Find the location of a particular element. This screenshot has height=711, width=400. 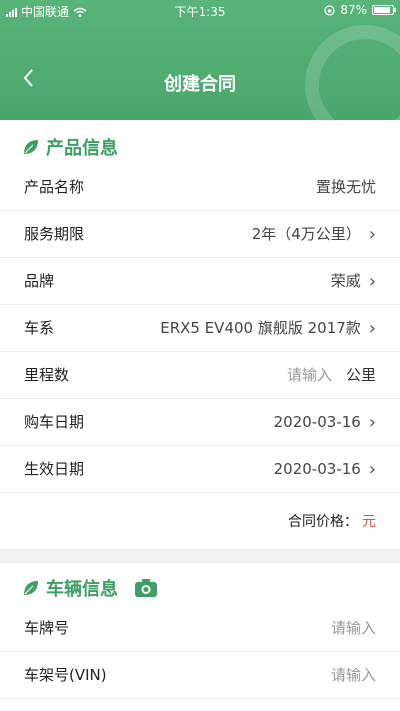

brand-value: 荣威 is located at coordinates (345, 281).